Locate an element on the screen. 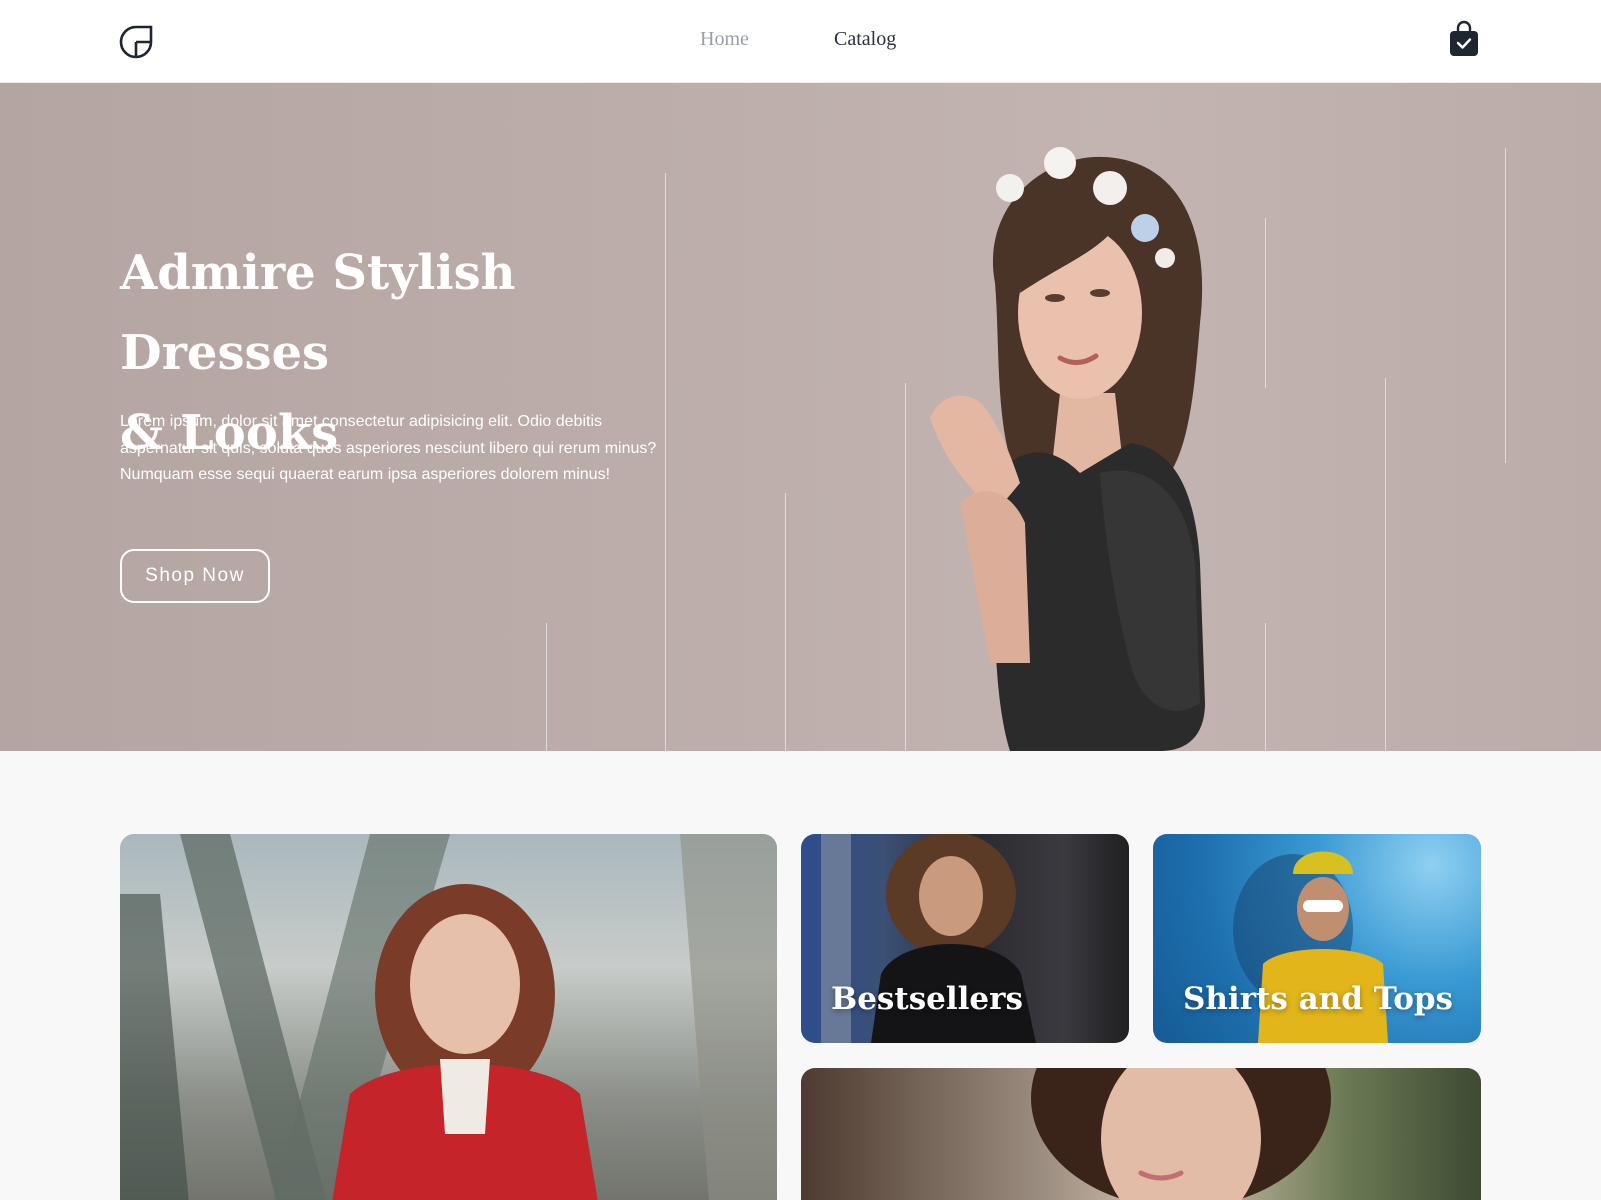  shirts-and-tops-label: Shirts and Tops is located at coordinates (1318, 999).